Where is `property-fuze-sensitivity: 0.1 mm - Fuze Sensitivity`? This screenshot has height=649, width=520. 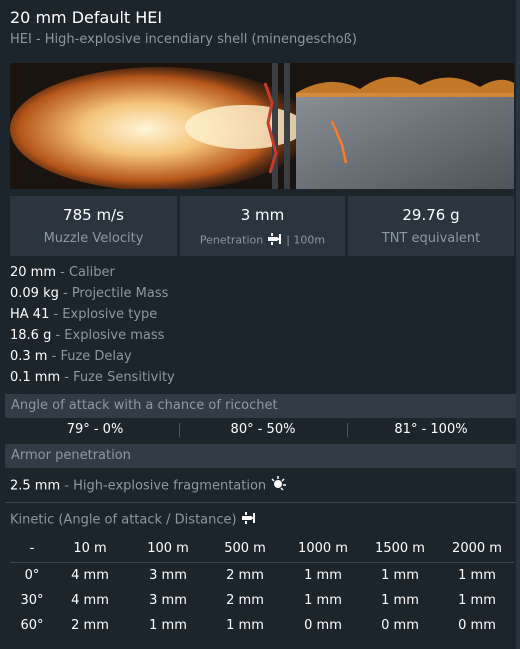
property-fuze-sensitivity: 0.1 mm - Fuze Sensitivity is located at coordinates (92, 377).